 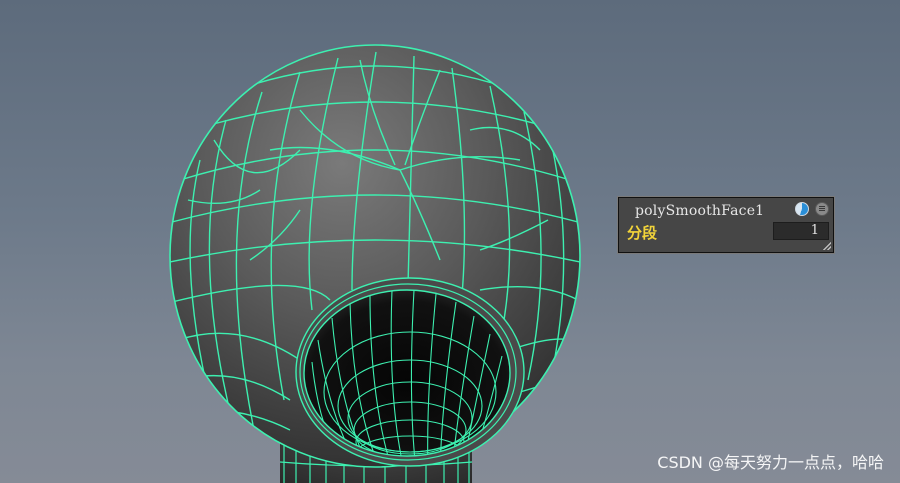 I want to click on attribute-label: 分段, so click(x=642, y=232).